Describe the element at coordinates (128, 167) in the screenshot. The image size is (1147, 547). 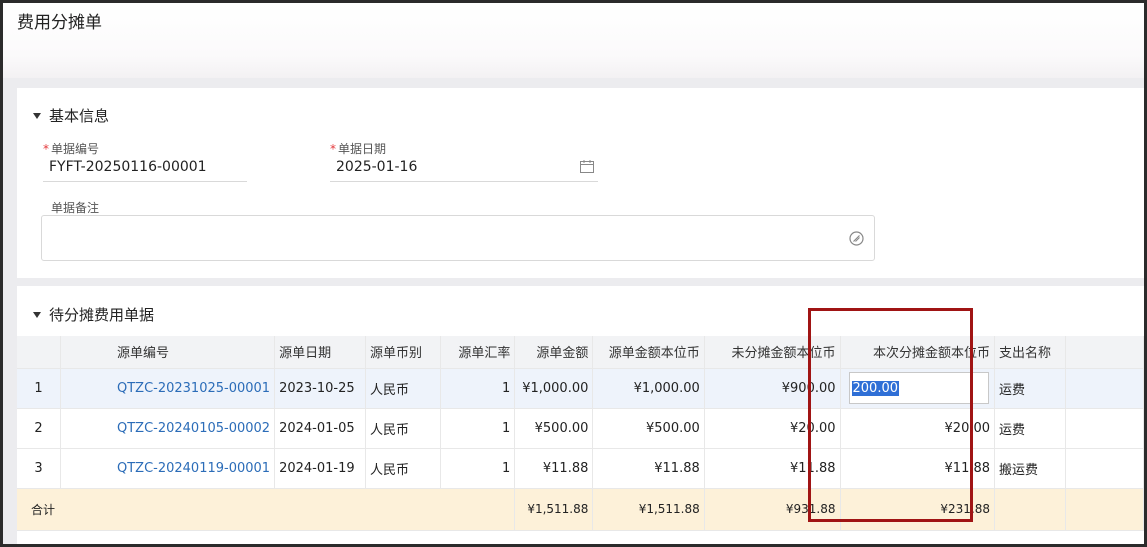
I see `doc-no-value: FYFT-20250116-00001` at that location.